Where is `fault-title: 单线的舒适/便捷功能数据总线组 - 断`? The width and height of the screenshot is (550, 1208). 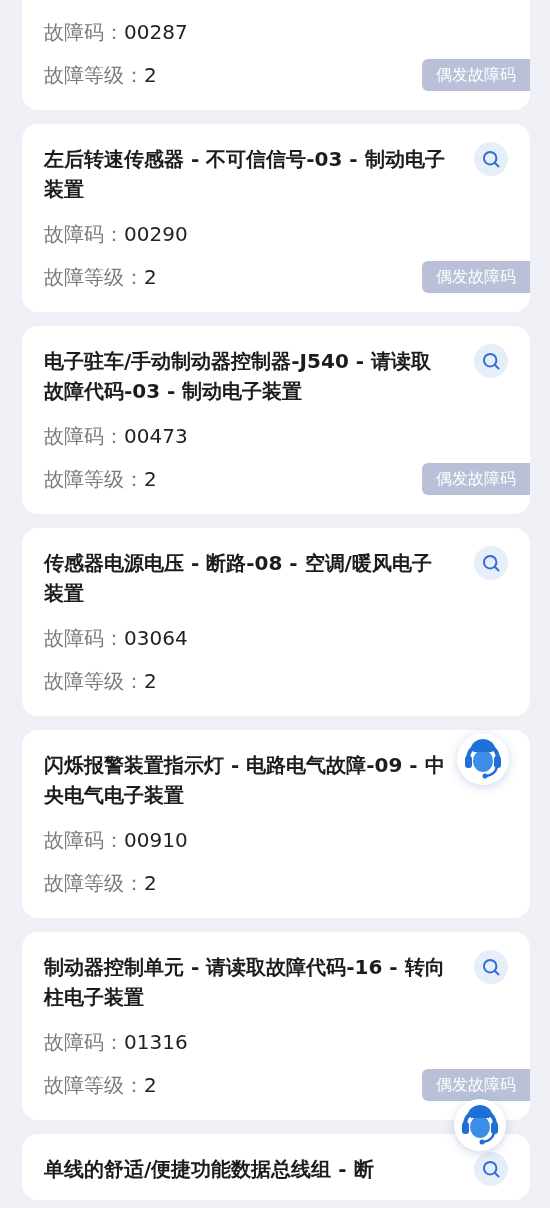
fault-title: 单线的舒适/便捷功能数据总线组 - 断 is located at coordinates (209, 1169).